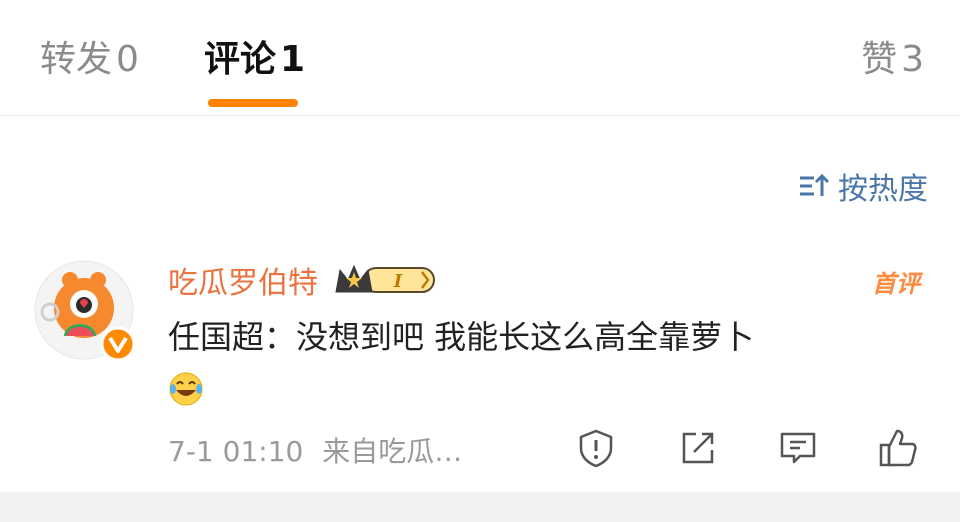 This screenshot has width=960, height=522. Describe the element at coordinates (85, 311) in the screenshot. I see `avatar` at that location.